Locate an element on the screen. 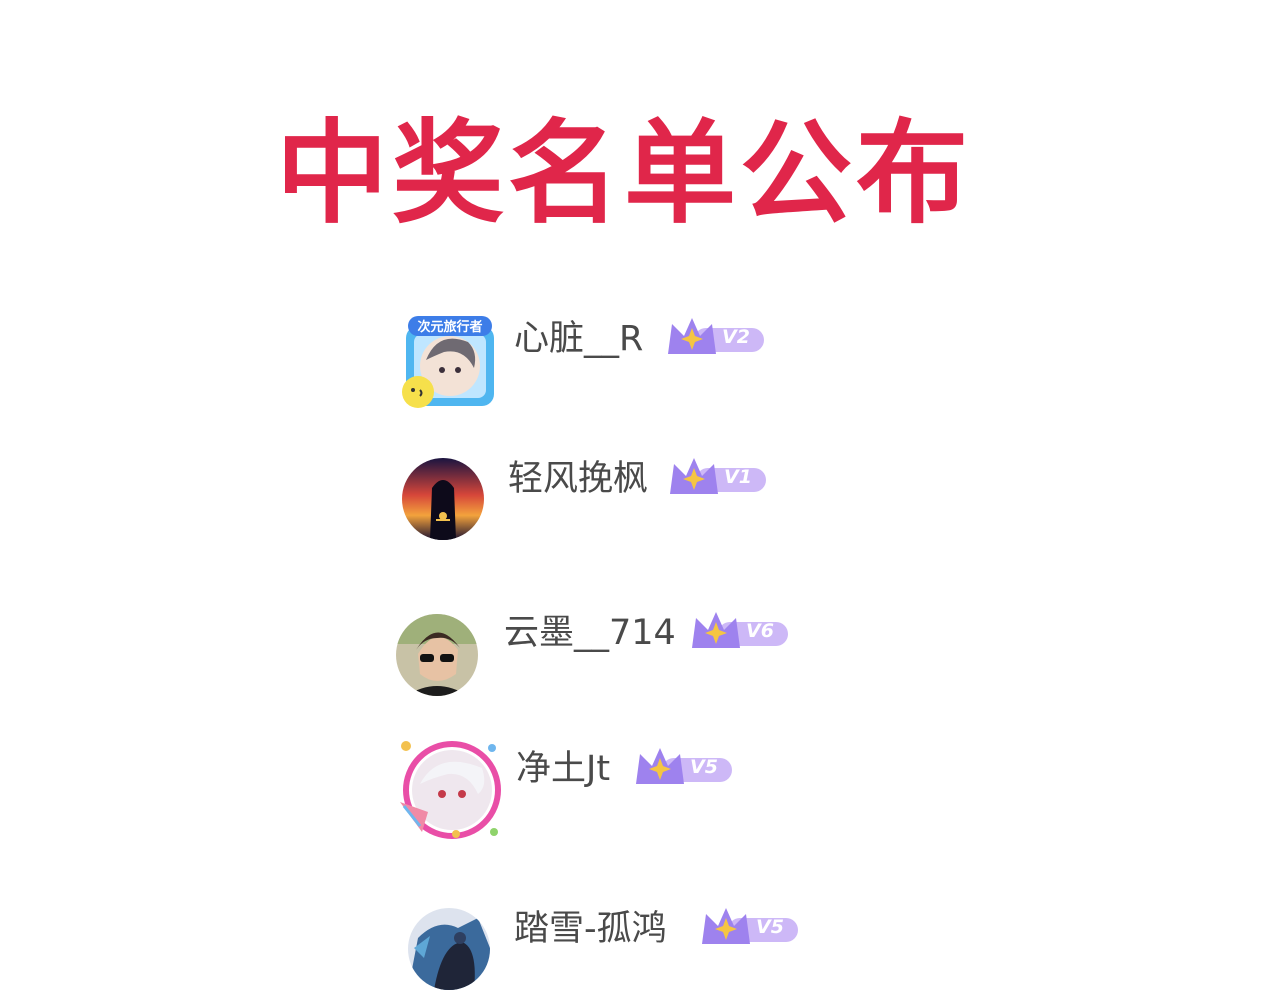 The width and height of the screenshot is (1280, 1000). vip-level-badge: V1 is located at coordinates (718, 477).